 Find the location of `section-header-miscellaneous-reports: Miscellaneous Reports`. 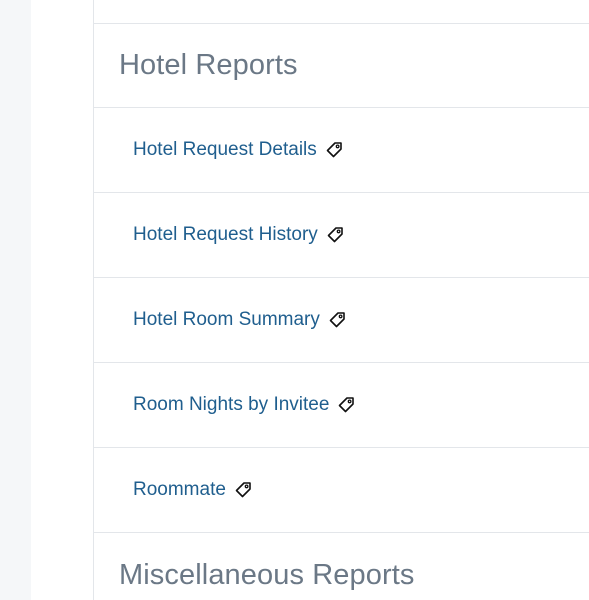

section-header-miscellaneous-reports: Miscellaneous Reports is located at coordinates (341, 566).